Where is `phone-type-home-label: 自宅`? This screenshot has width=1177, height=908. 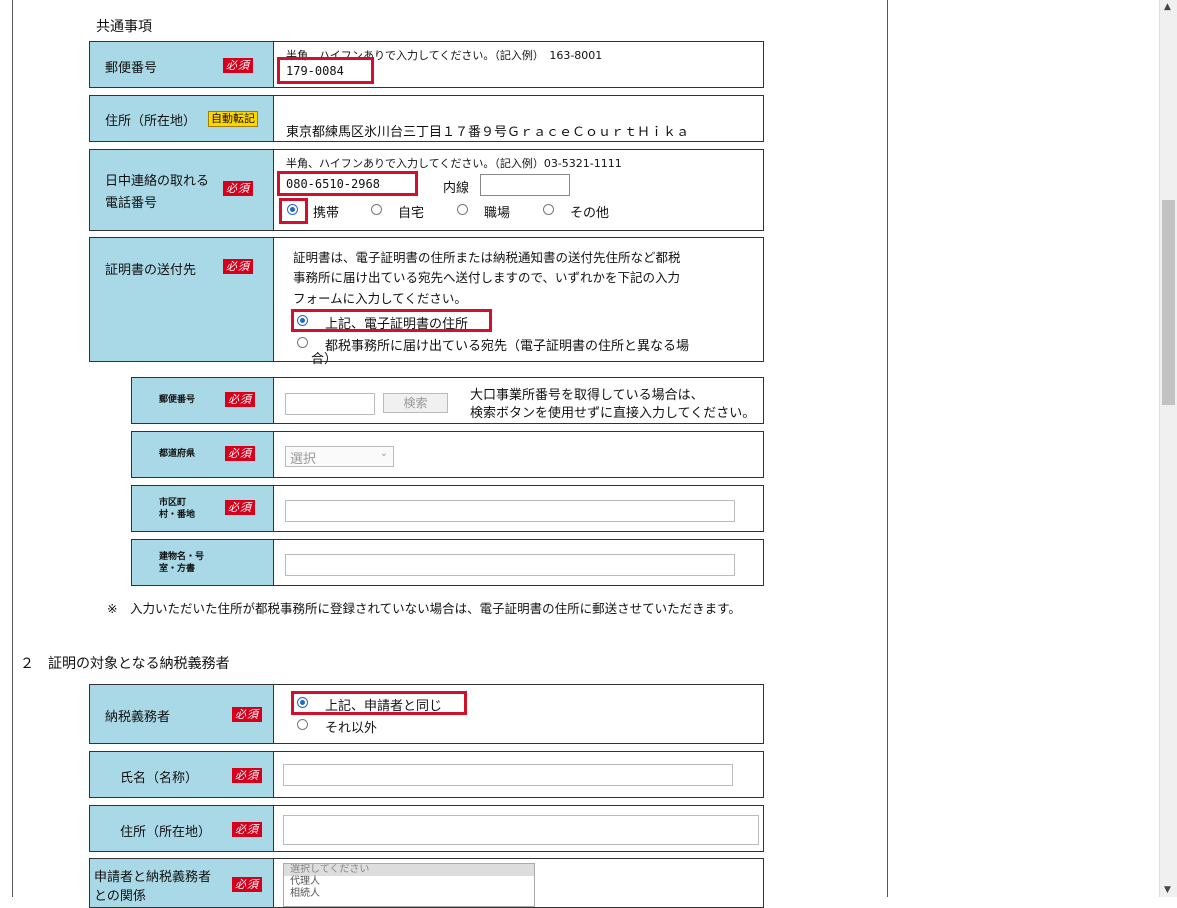 phone-type-home-label: 自宅 is located at coordinates (411, 213).